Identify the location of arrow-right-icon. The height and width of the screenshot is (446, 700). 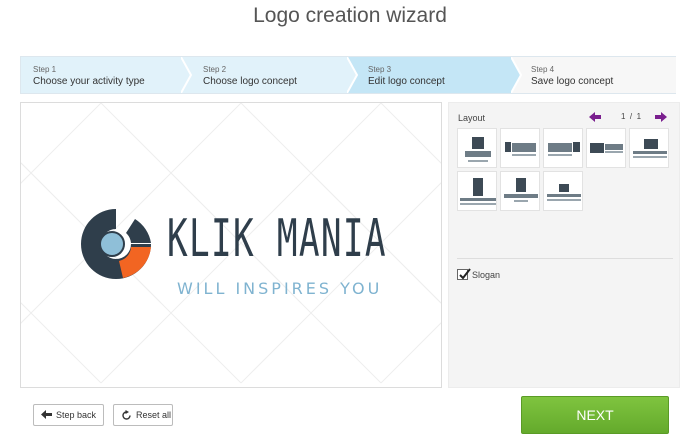
(661, 117).